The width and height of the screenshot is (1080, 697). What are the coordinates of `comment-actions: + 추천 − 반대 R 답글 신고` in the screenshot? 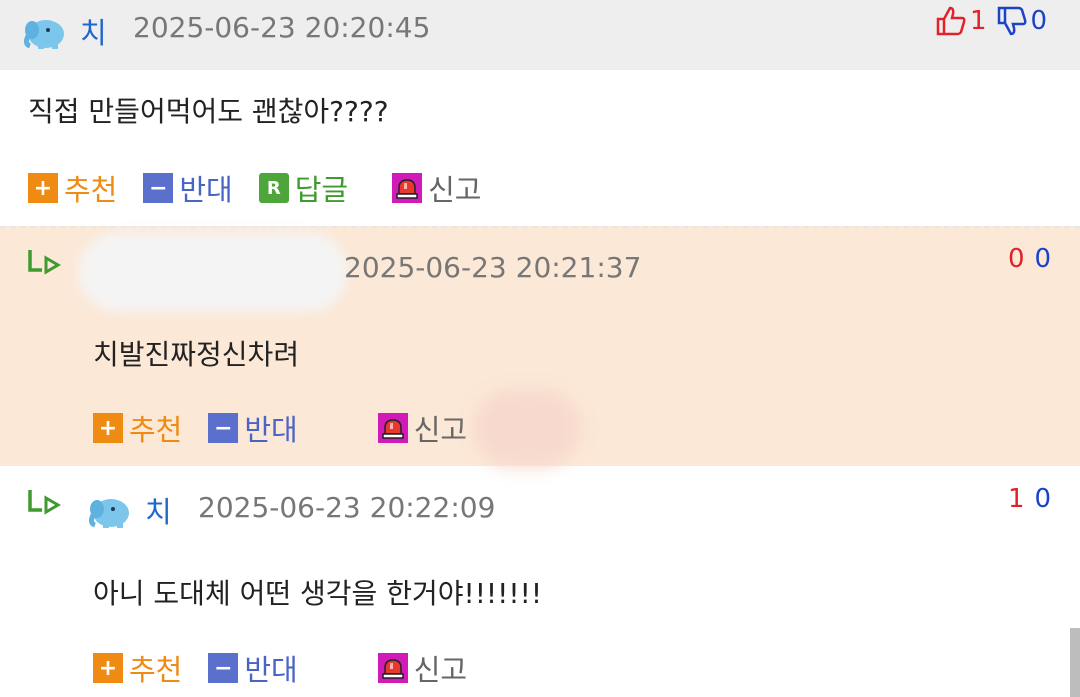 It's located at (268, 188).